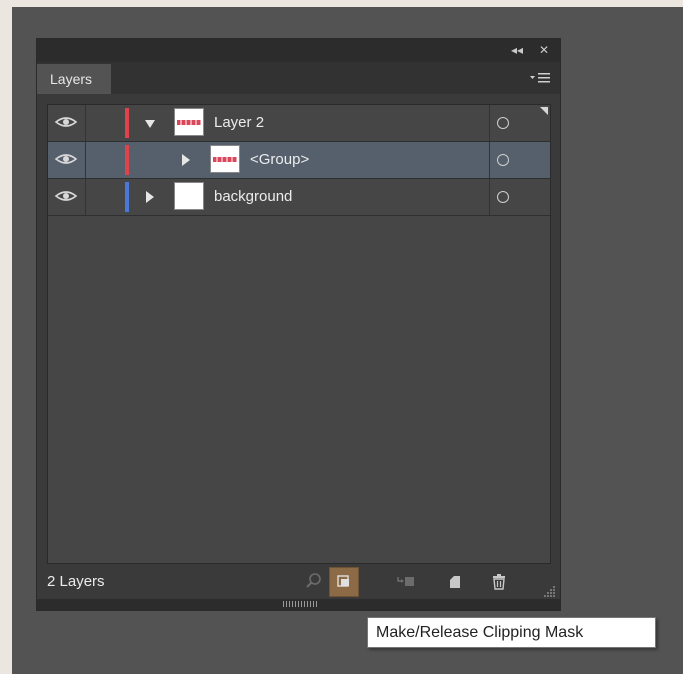 The height and width of the screenshot is (674, 683). What do you see at coordinates (298, 50) in the screenshot?
I see `panel-titlebar: ◂◂ ✕` at bounding box center [298, 50].